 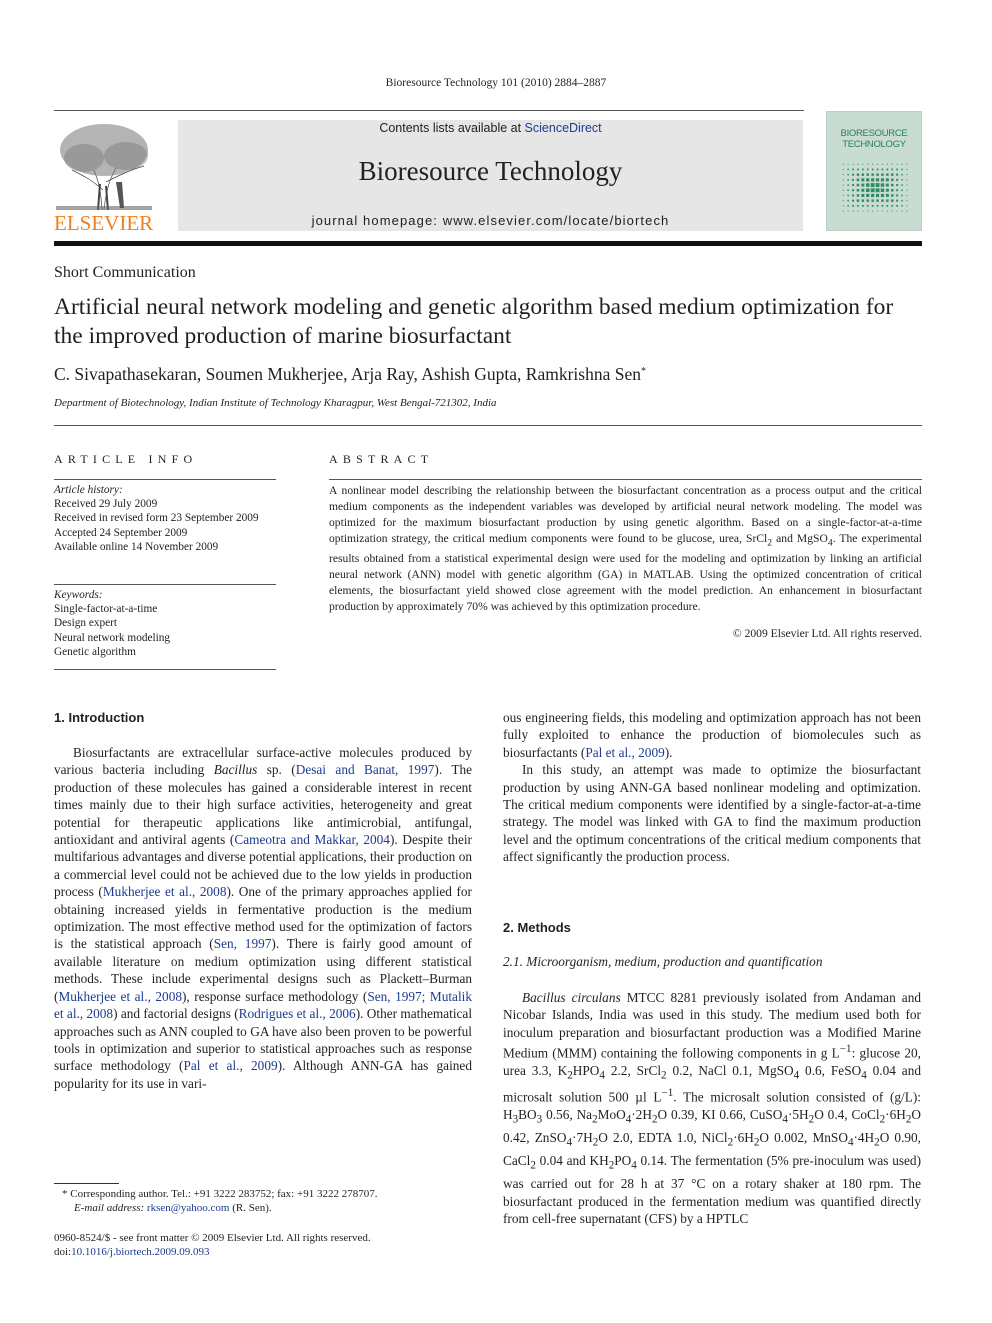 I want to click on superscript: −1, so click(x=845, y=1049).